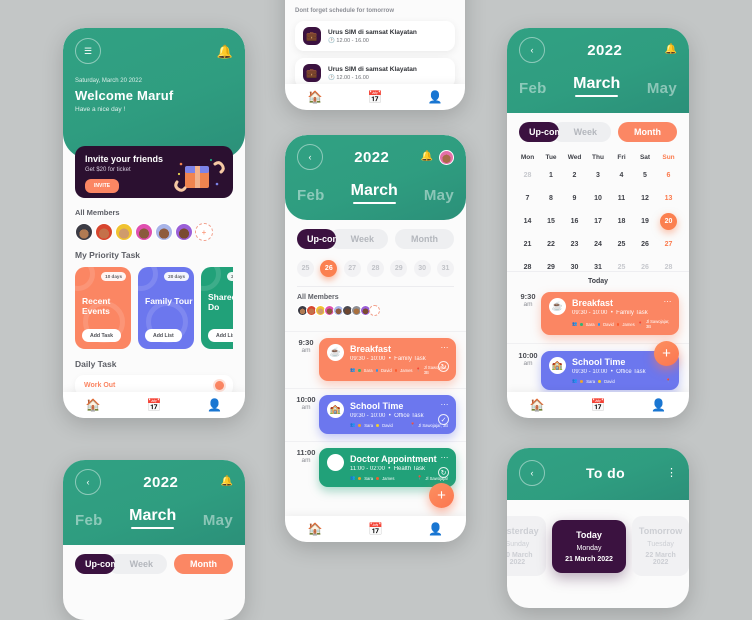 This screenshot has height=620, width=752. What do you see at coordinates (551, 221) in the screenshot?
I see `calendar-day: 15` at bounding box center [551, 221].